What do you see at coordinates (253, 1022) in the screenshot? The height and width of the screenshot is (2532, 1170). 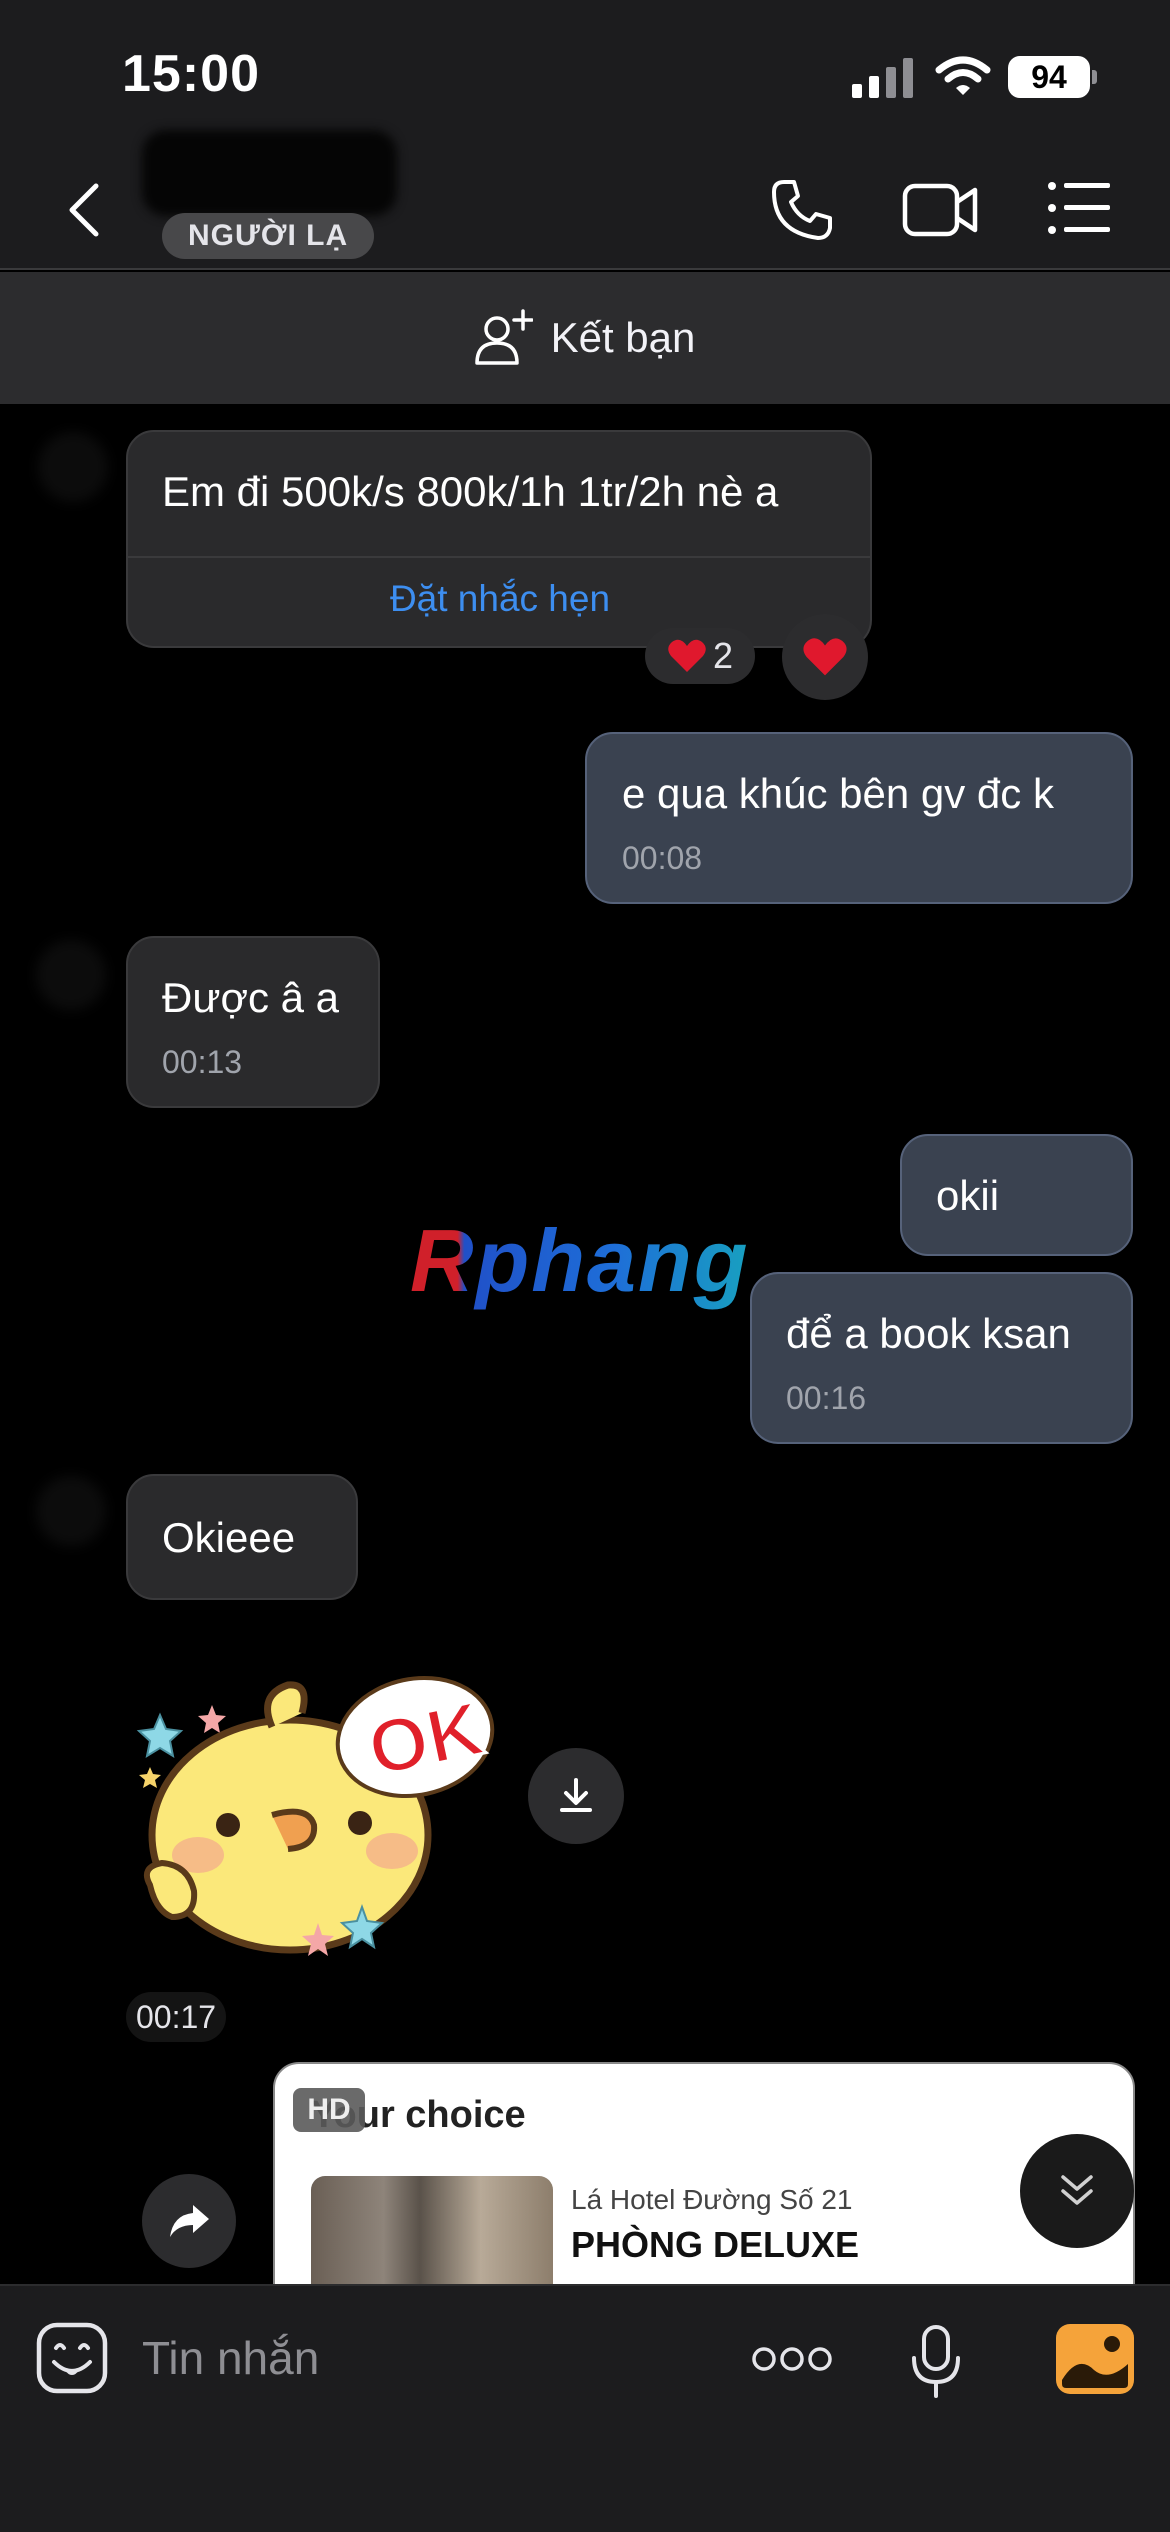 I see `message-bubble-incoming` at bounding box center [253, 1022].